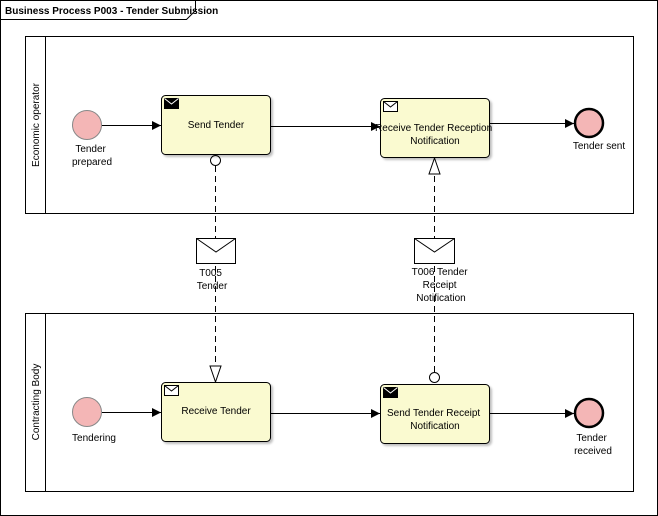  I want to click on message-label: Notification, so click(440, 298).